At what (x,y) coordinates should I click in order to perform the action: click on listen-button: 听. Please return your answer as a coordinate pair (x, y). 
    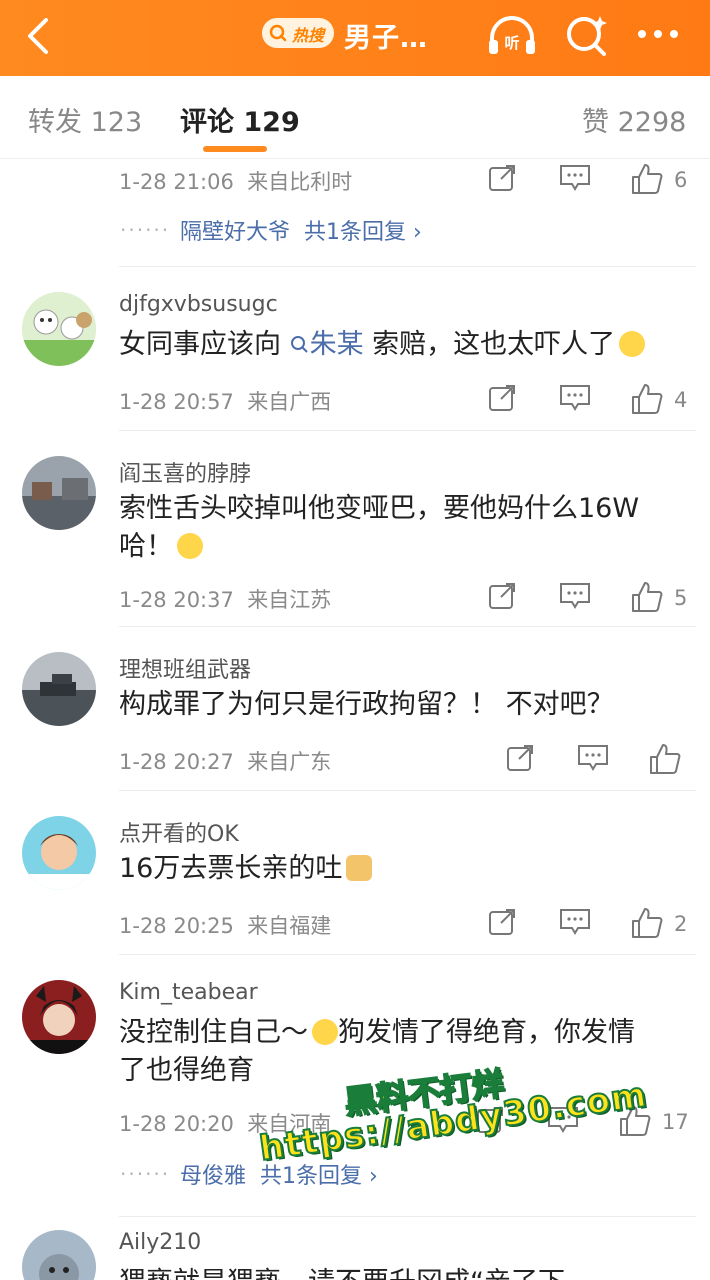
    Looking at the image, I should click on (512, 36).